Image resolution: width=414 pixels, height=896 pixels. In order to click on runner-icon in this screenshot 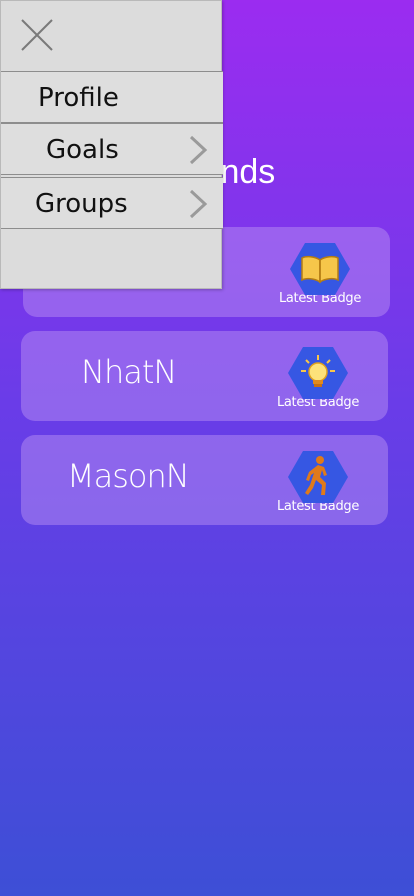, I will do `click(316, 475)`.